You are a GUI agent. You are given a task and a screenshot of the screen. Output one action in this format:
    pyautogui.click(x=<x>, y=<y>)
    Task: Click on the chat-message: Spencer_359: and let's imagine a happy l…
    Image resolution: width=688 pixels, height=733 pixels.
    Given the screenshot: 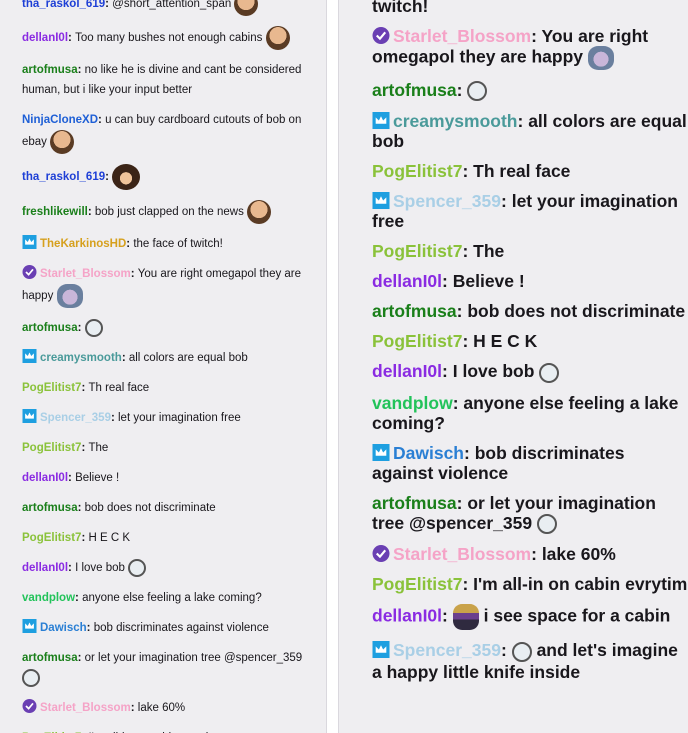 What is the action you would take?
    pyautogui.click(x=530, y=660)
    